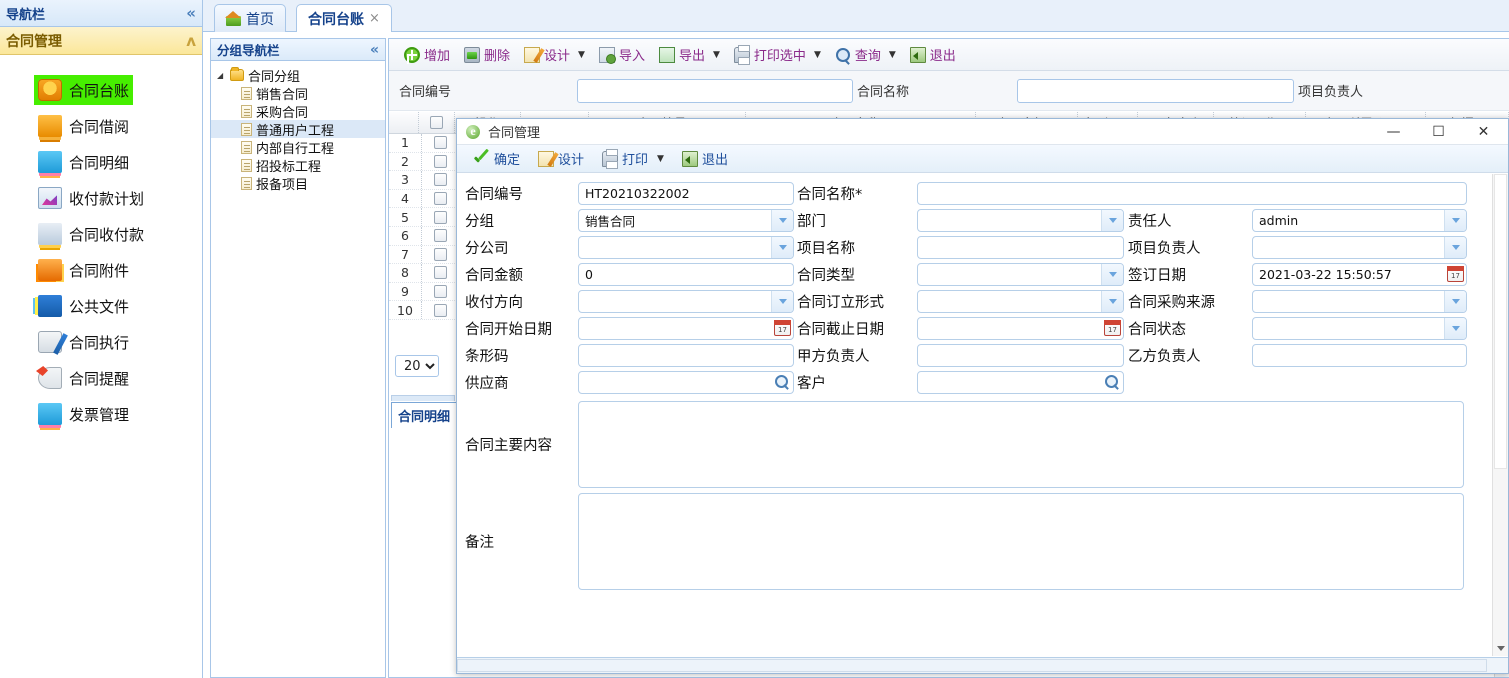 This screenshot has width=1509, height=678. I want to click on select-project-manager, so click(1359, 247).